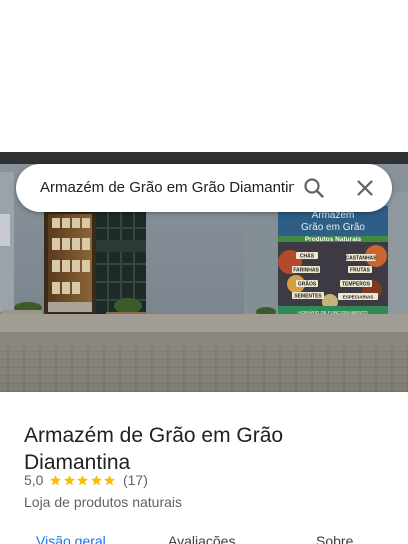 This screenshot has height=544, width=408. Describe the element at coordinates (334, 538) in the screenshot. I see `tab-about: Sobre` at that location.